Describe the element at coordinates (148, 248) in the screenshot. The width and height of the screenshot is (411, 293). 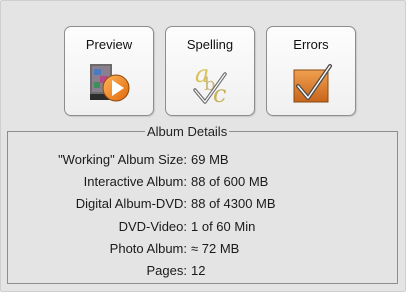
I see `detail-label: Photo Album:` at that location.